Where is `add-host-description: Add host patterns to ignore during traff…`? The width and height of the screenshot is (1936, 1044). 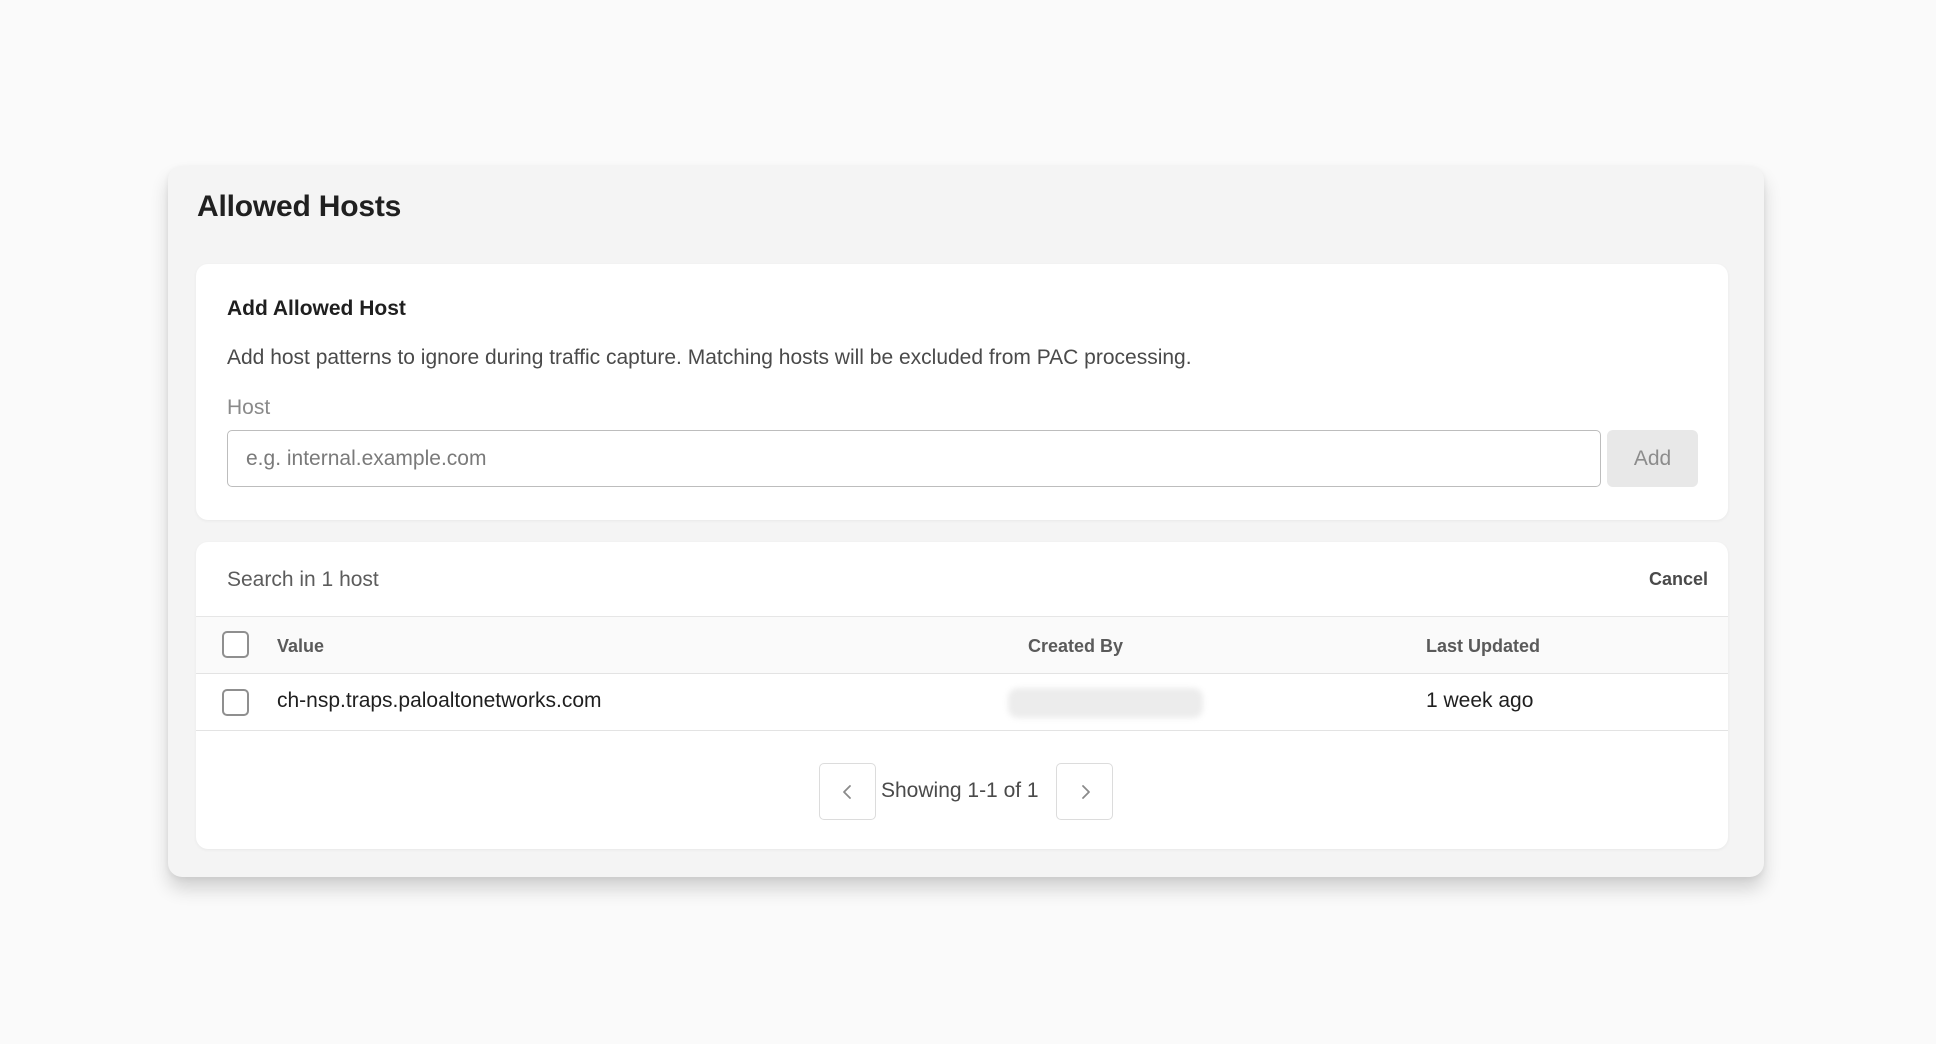
add-host-description: Add host patterns to ignore during traff… is located at coordinates (709, 357).